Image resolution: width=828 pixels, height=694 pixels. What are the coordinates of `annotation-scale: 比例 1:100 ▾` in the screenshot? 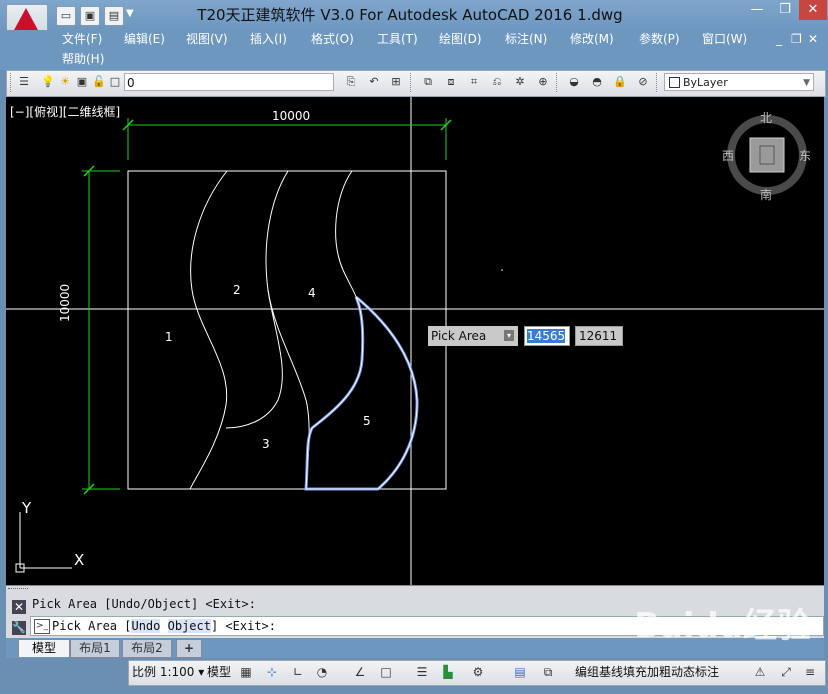 It's located at (168, 672).